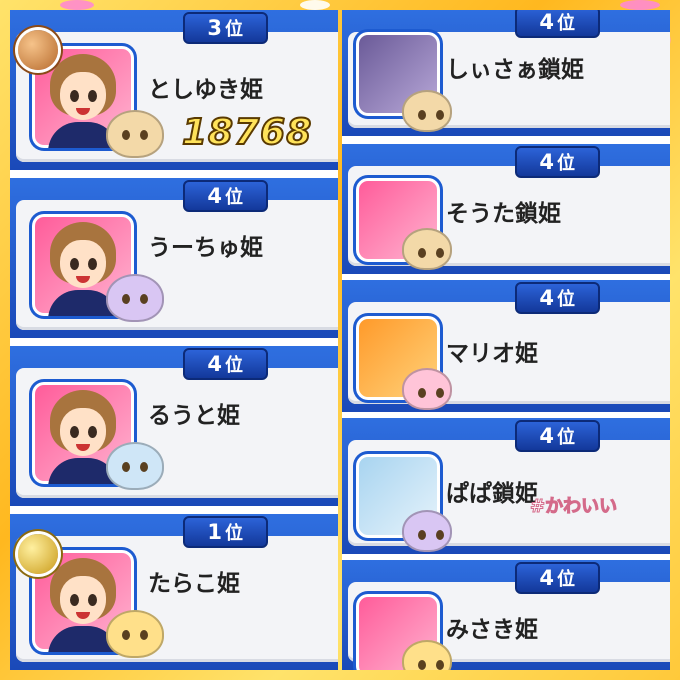 The width and height of the screenshot is (680, 680). What do you see at coordinates (573, 507) in the screenshot?
I see `hashtag-sticker: #かわいい` at bounding box center [573, 507].